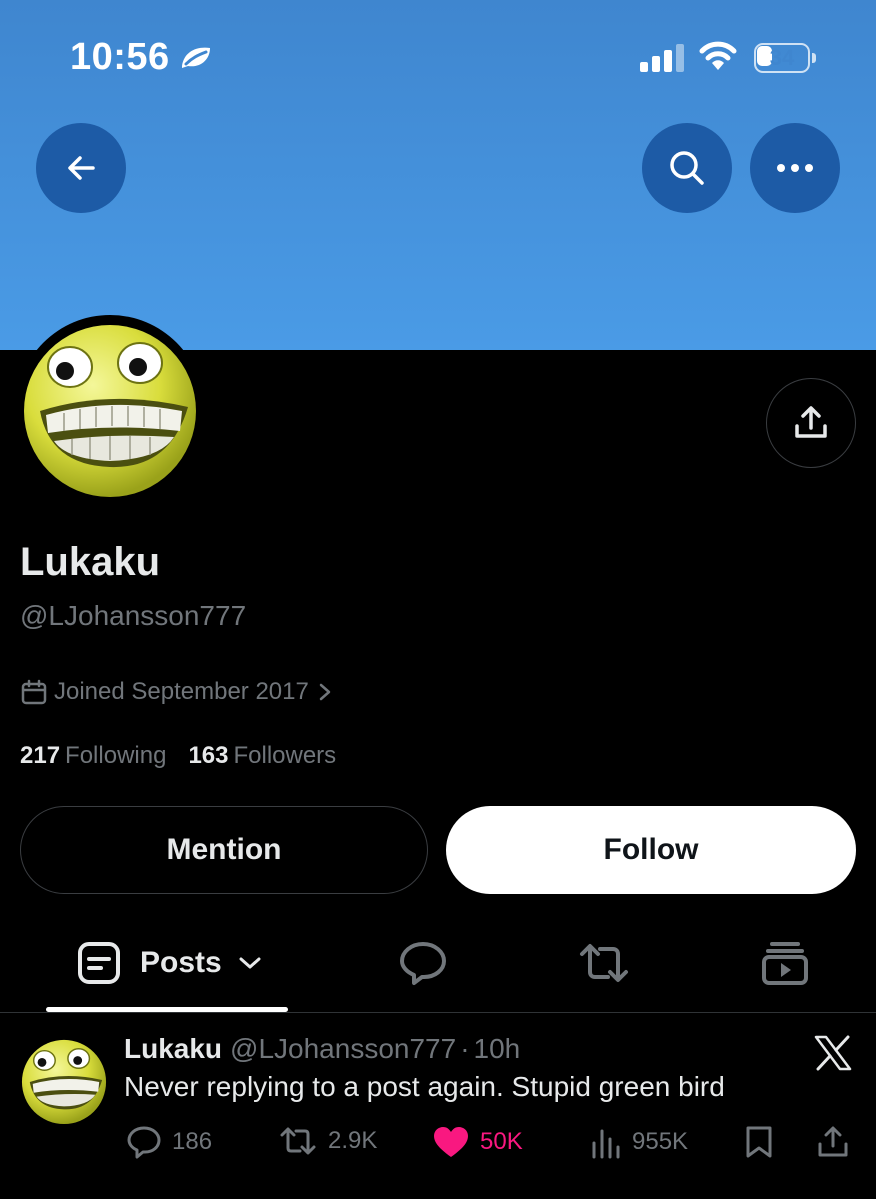 This screenshot has height=1199, width=876. I want to click on media-icon, so click(785, 963).